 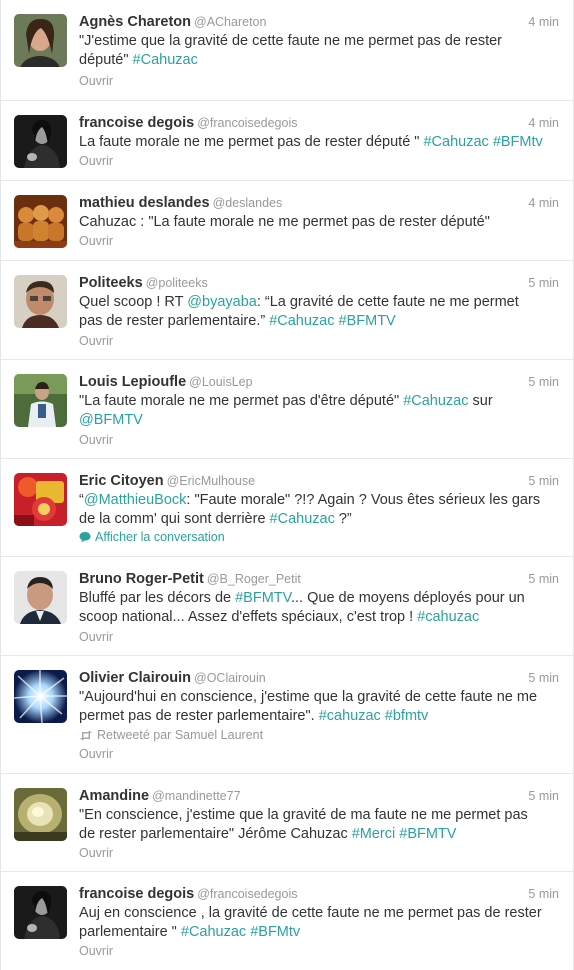 I want to click on tweet-username: @mandinette77, so click(x=196, y=796).